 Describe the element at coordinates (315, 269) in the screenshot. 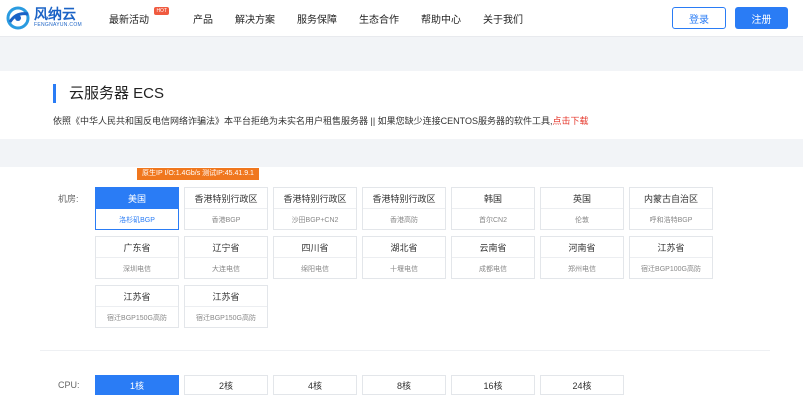

I see `room-line: 绵阳电信` at that location.